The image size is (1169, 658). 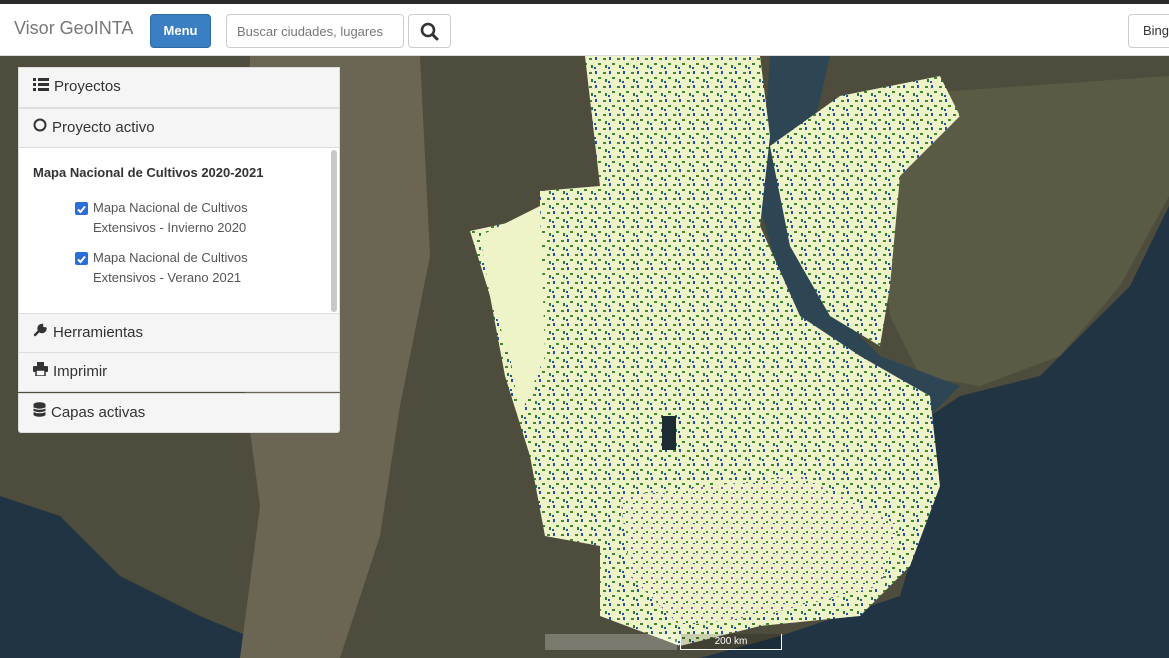 I want to click on circle-icon, so click(x=40, y=128).